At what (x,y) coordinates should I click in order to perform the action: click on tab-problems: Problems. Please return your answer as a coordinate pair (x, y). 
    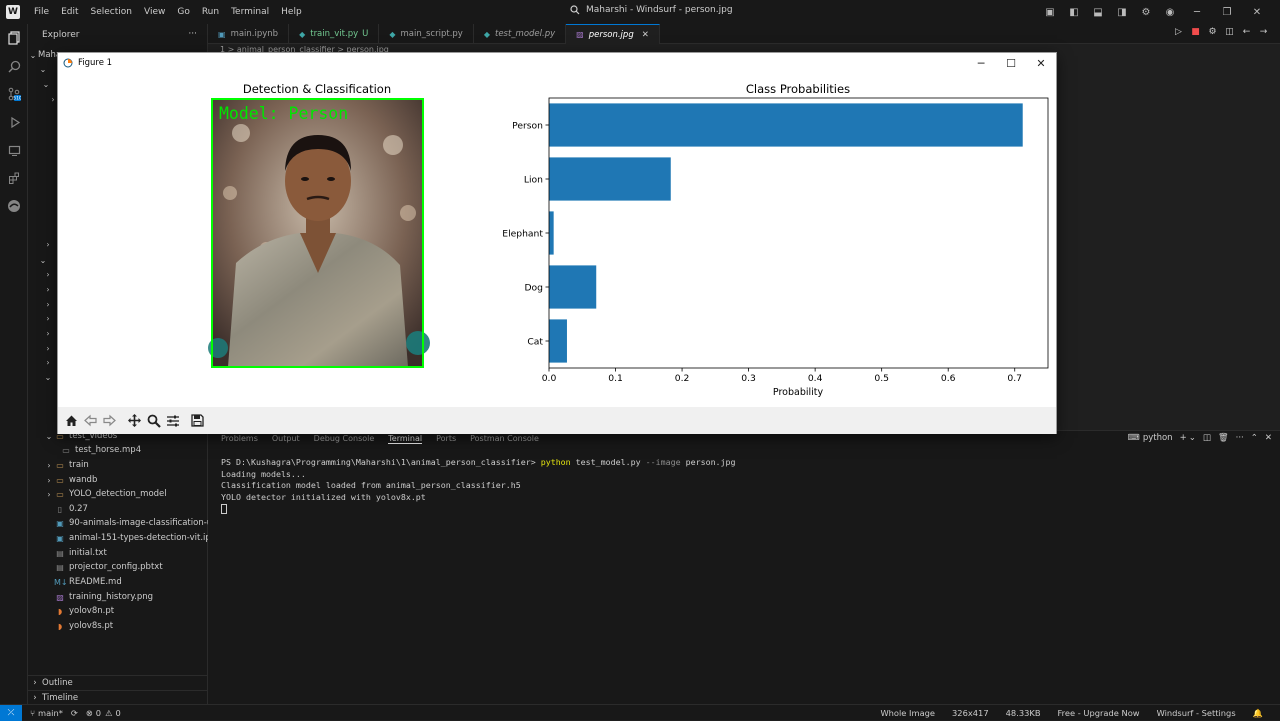
    Looking at the image, I should click on (239, 439).